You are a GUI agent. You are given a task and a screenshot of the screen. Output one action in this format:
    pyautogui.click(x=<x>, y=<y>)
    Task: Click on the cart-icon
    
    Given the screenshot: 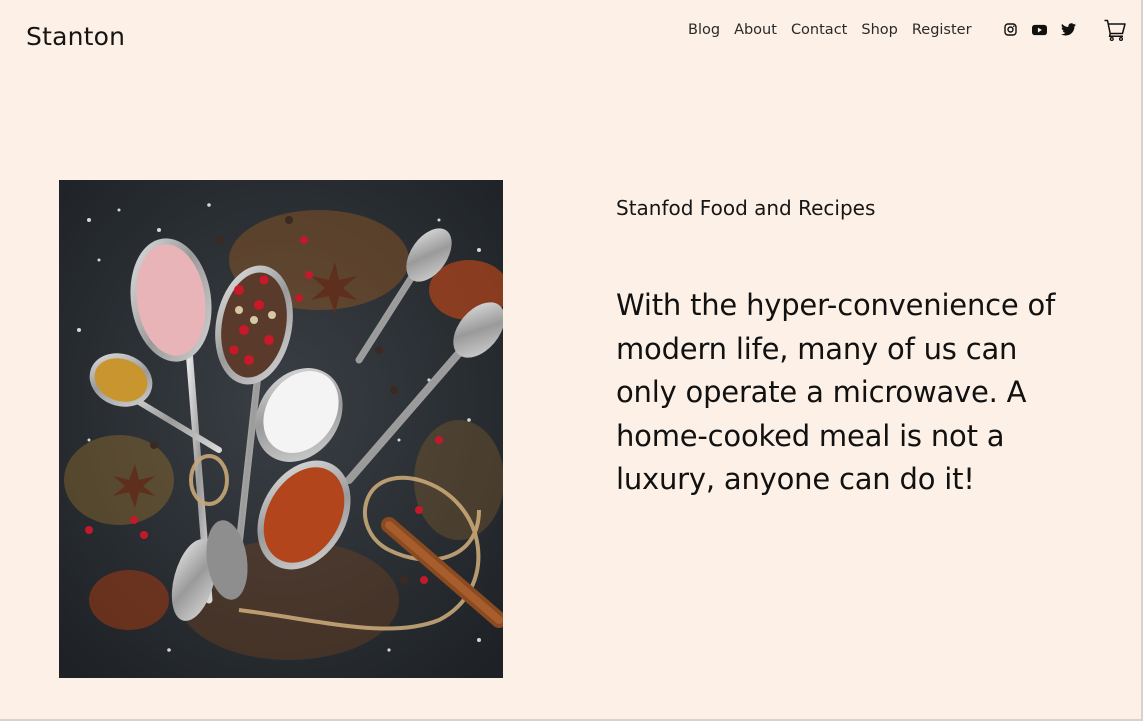 What is the action you would take?
    pyautogui.click(x=1115, y=30)
    